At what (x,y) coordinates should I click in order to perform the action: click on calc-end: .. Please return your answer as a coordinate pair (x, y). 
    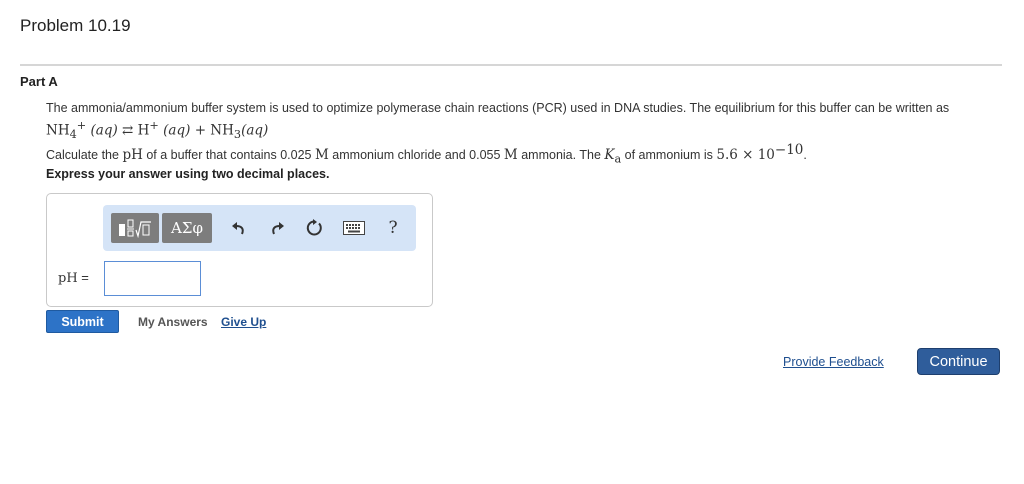
    Looking at the image, I should click on (805, 155).